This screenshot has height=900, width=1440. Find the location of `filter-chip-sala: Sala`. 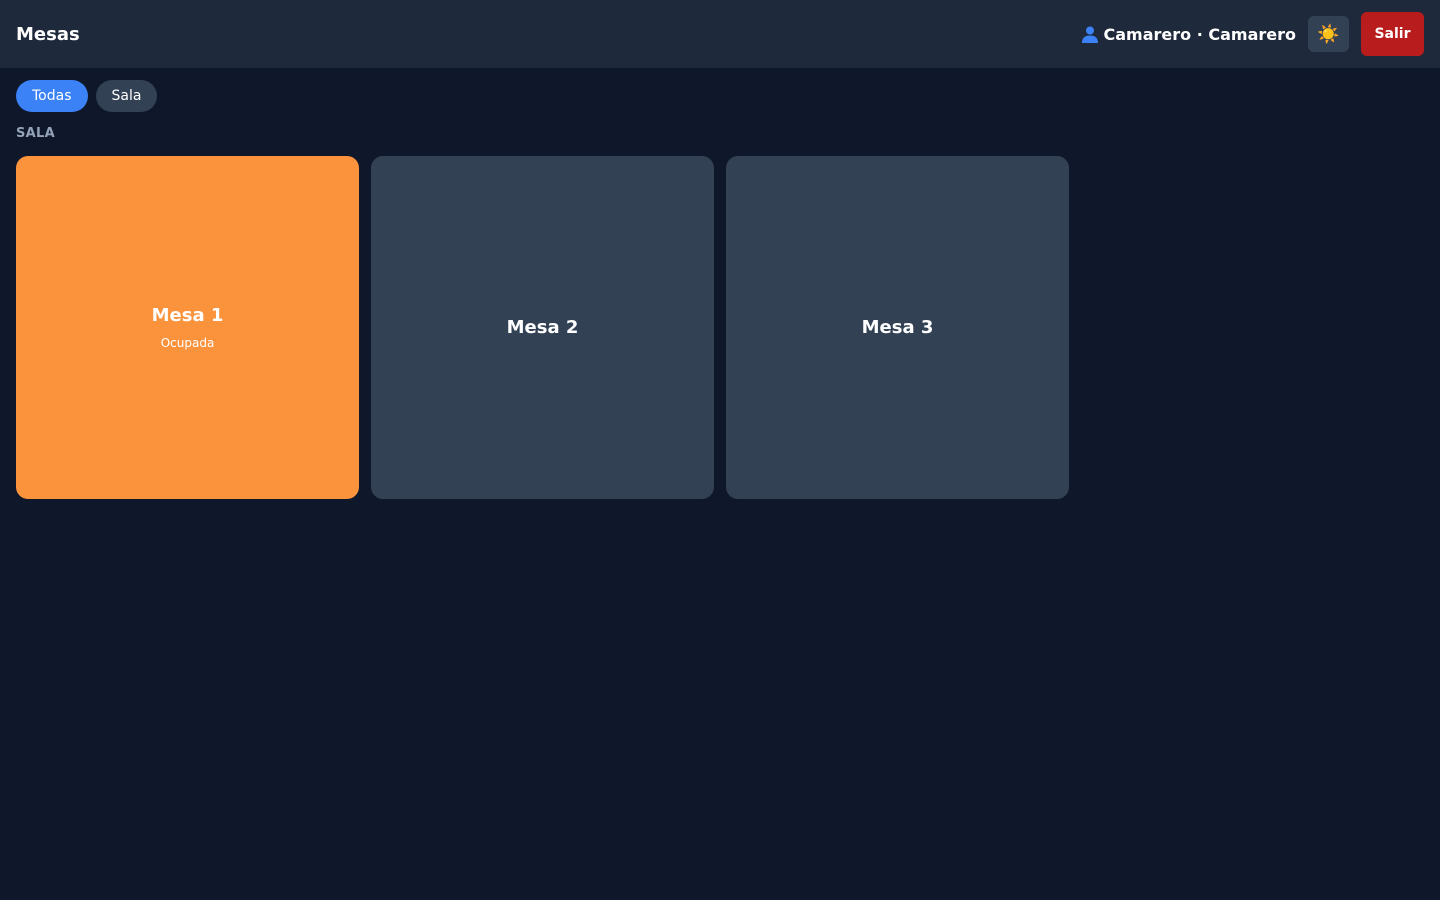

filter-chip-sala: Sala is located at coordinates (126, 96).